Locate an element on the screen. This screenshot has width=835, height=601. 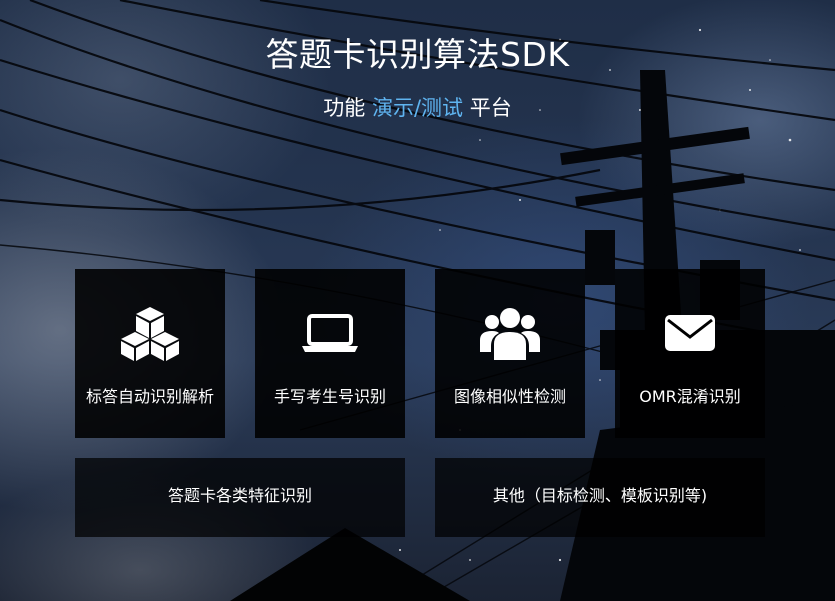
feature-tile-handwritten-id-recognition: 手写考生号识别 is located at coordinates (330, 353).